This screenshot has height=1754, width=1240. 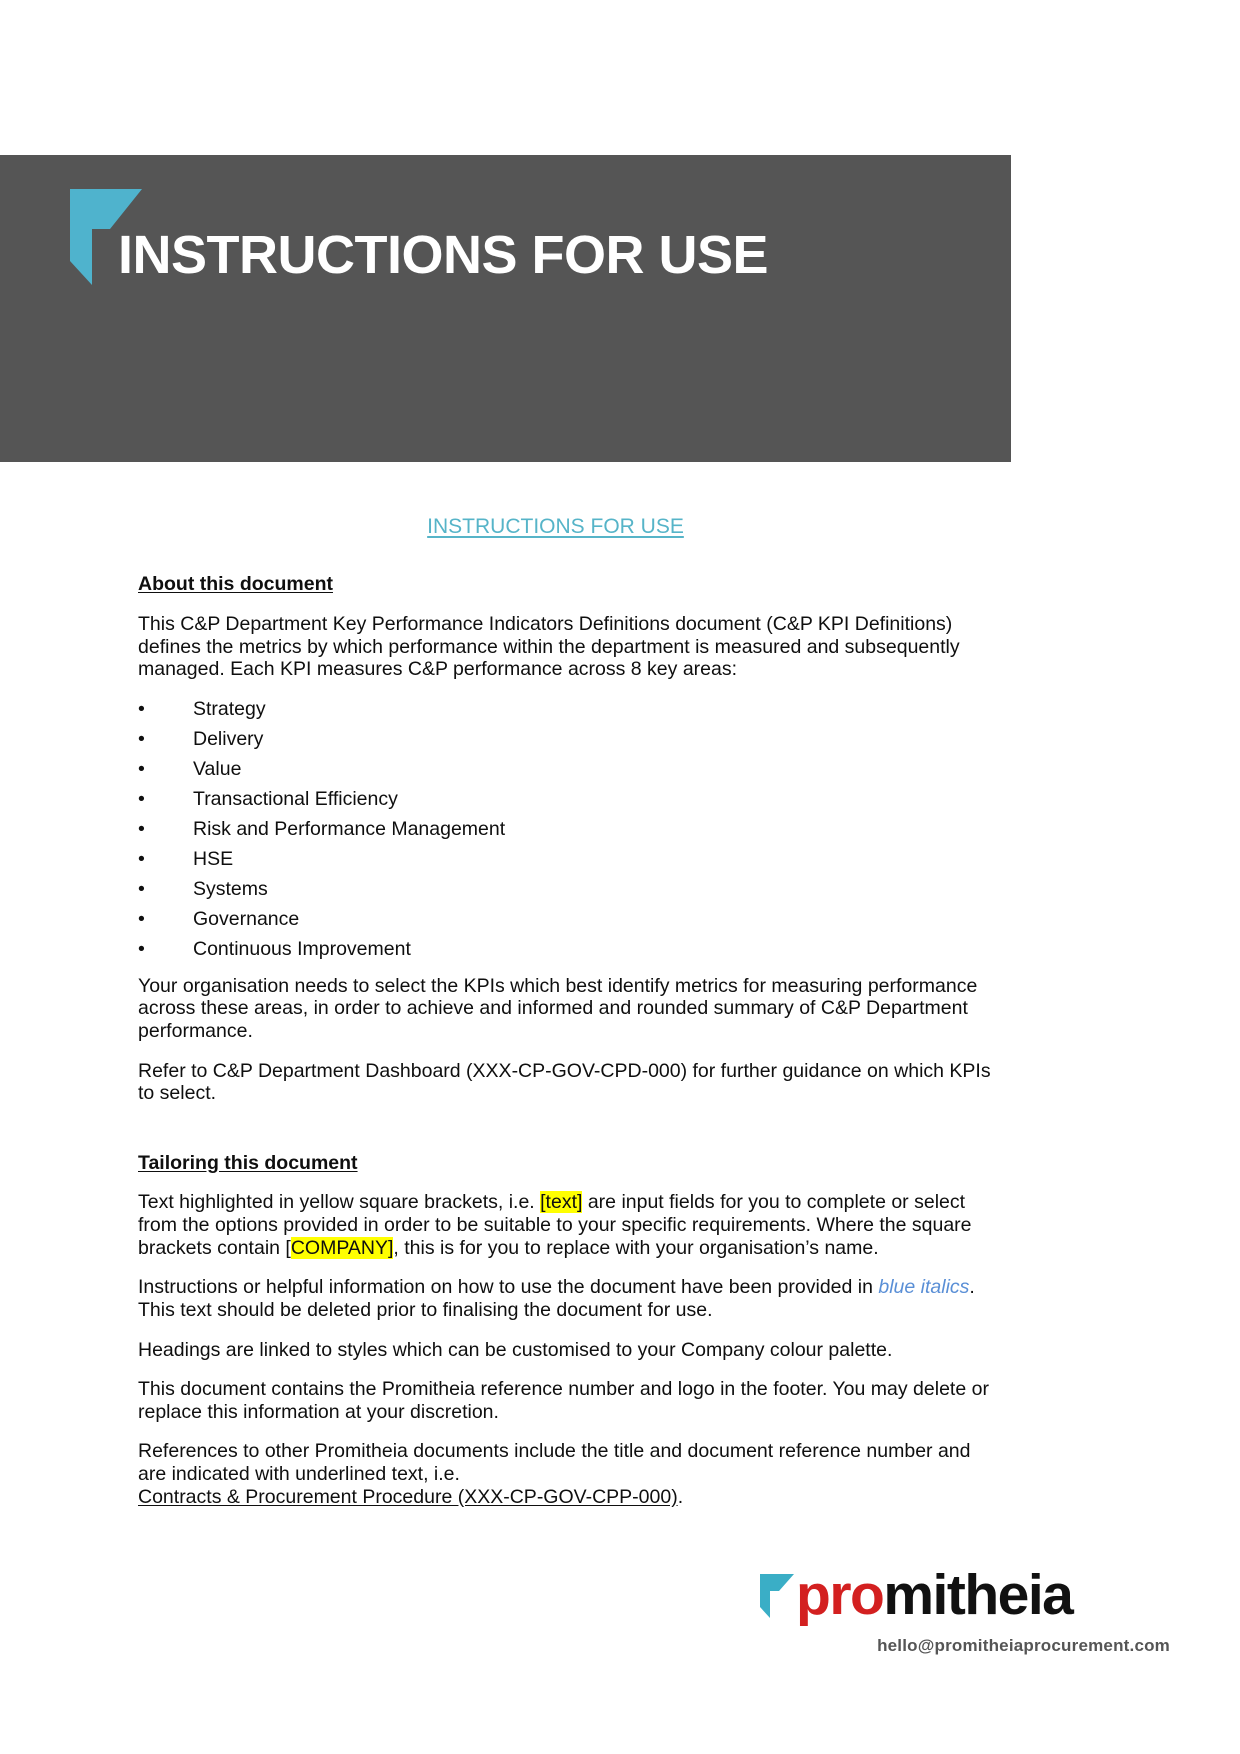 What do you see at coordinates (569, 799) in the screenshot?
I see `list-item: • Transactional Efficiency` at bounding box center [569, 799].